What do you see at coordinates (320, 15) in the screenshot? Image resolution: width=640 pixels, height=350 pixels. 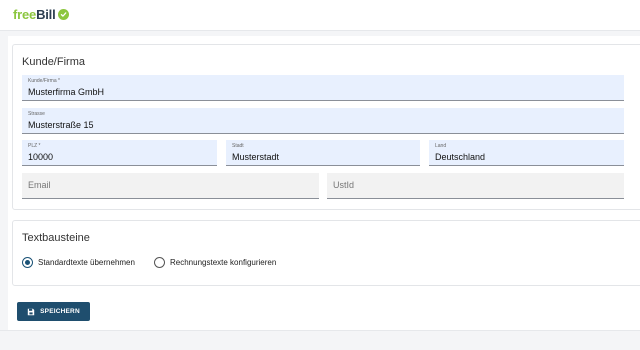 I see `top-bar: freeBill` at bounding box center [320, 15].